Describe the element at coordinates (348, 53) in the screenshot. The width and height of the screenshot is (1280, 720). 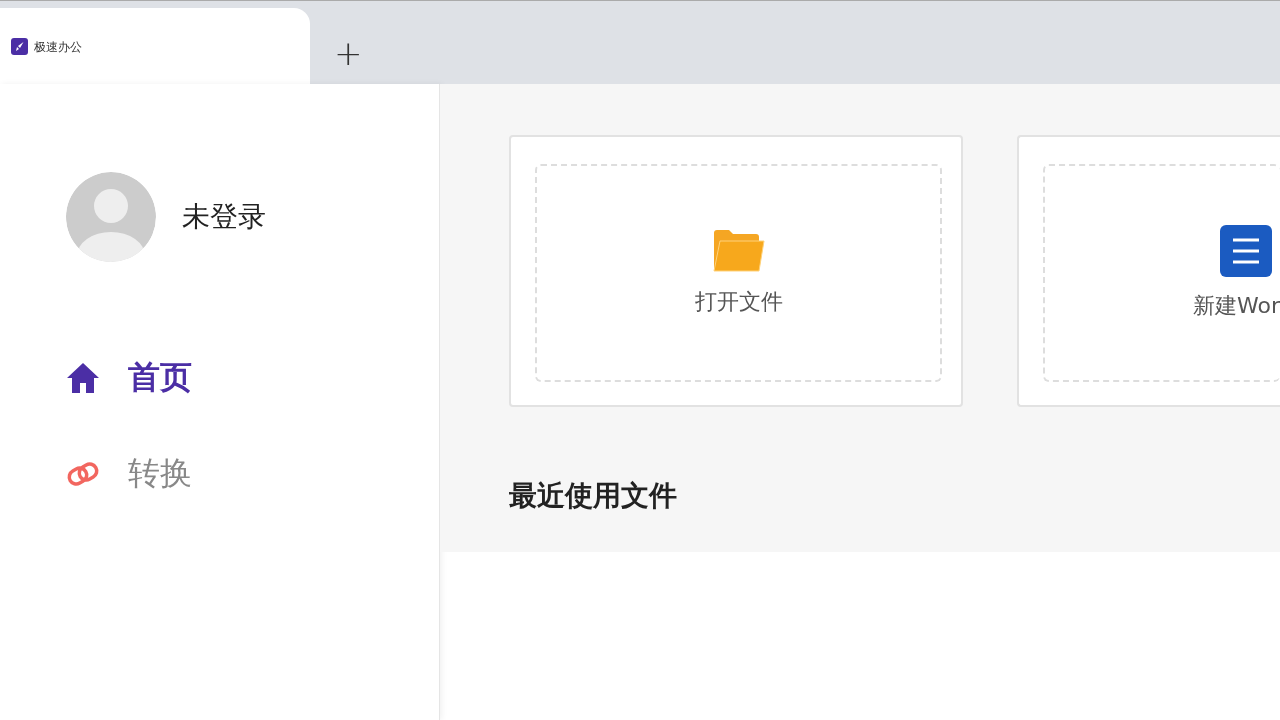
I see `new-tab-button: +` at that location.